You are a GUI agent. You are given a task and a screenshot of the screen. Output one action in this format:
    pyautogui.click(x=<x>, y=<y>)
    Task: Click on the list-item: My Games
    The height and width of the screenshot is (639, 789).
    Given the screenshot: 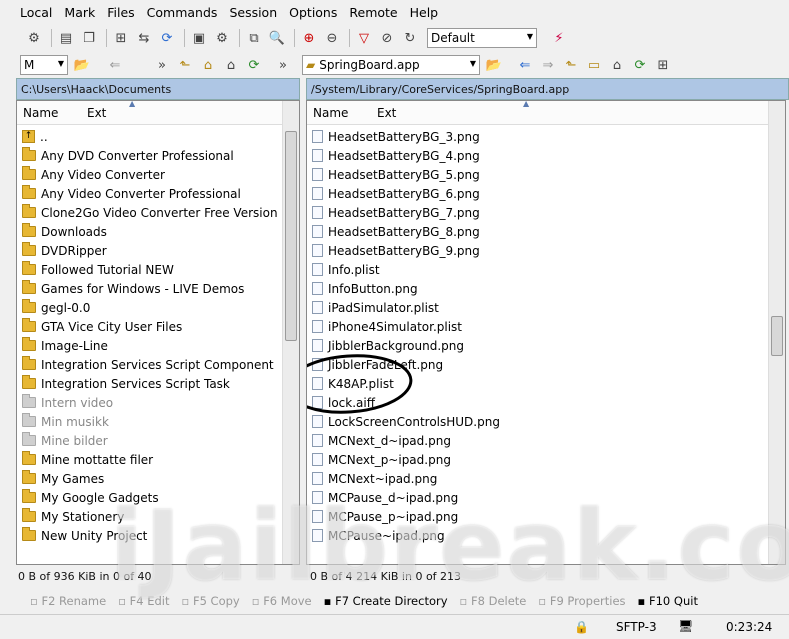 What is the action you would take?
    pyautogui.click(x=158, y=478)
    